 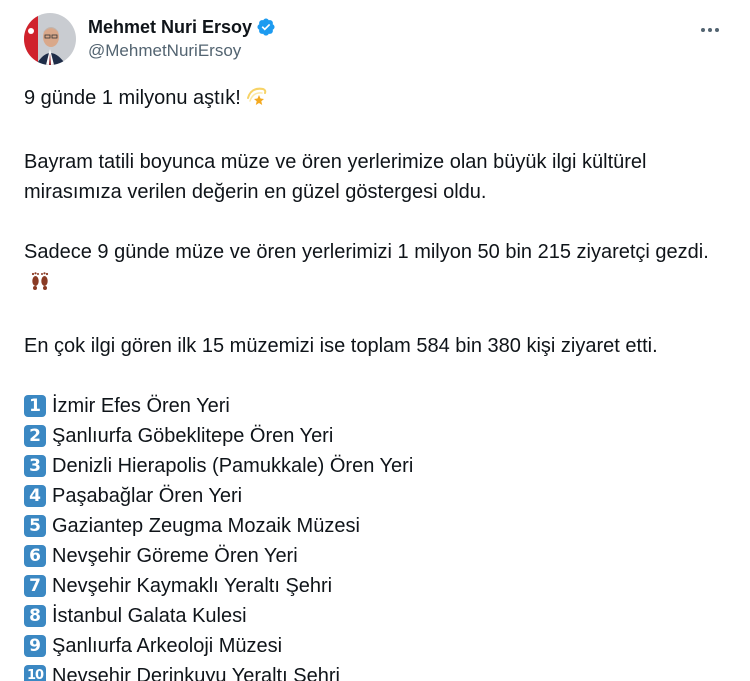 I want to click on dizzy-star-emoji, so click(x=257, y=100).